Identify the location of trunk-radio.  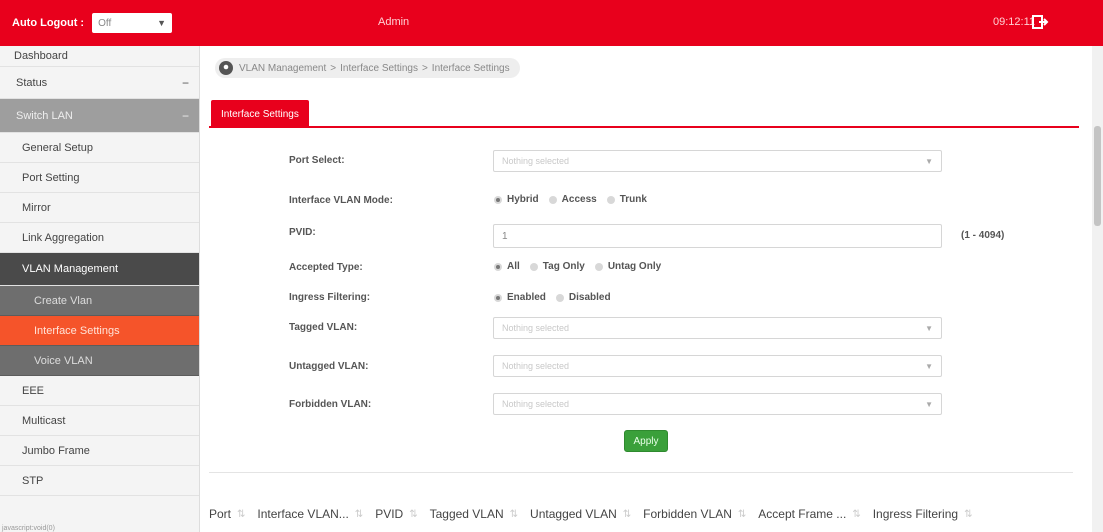
(610, 199).